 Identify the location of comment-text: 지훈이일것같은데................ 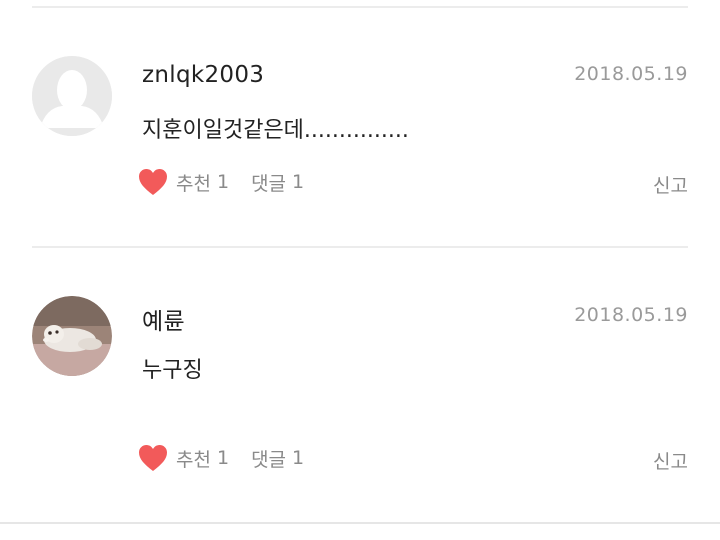
(275, 130).